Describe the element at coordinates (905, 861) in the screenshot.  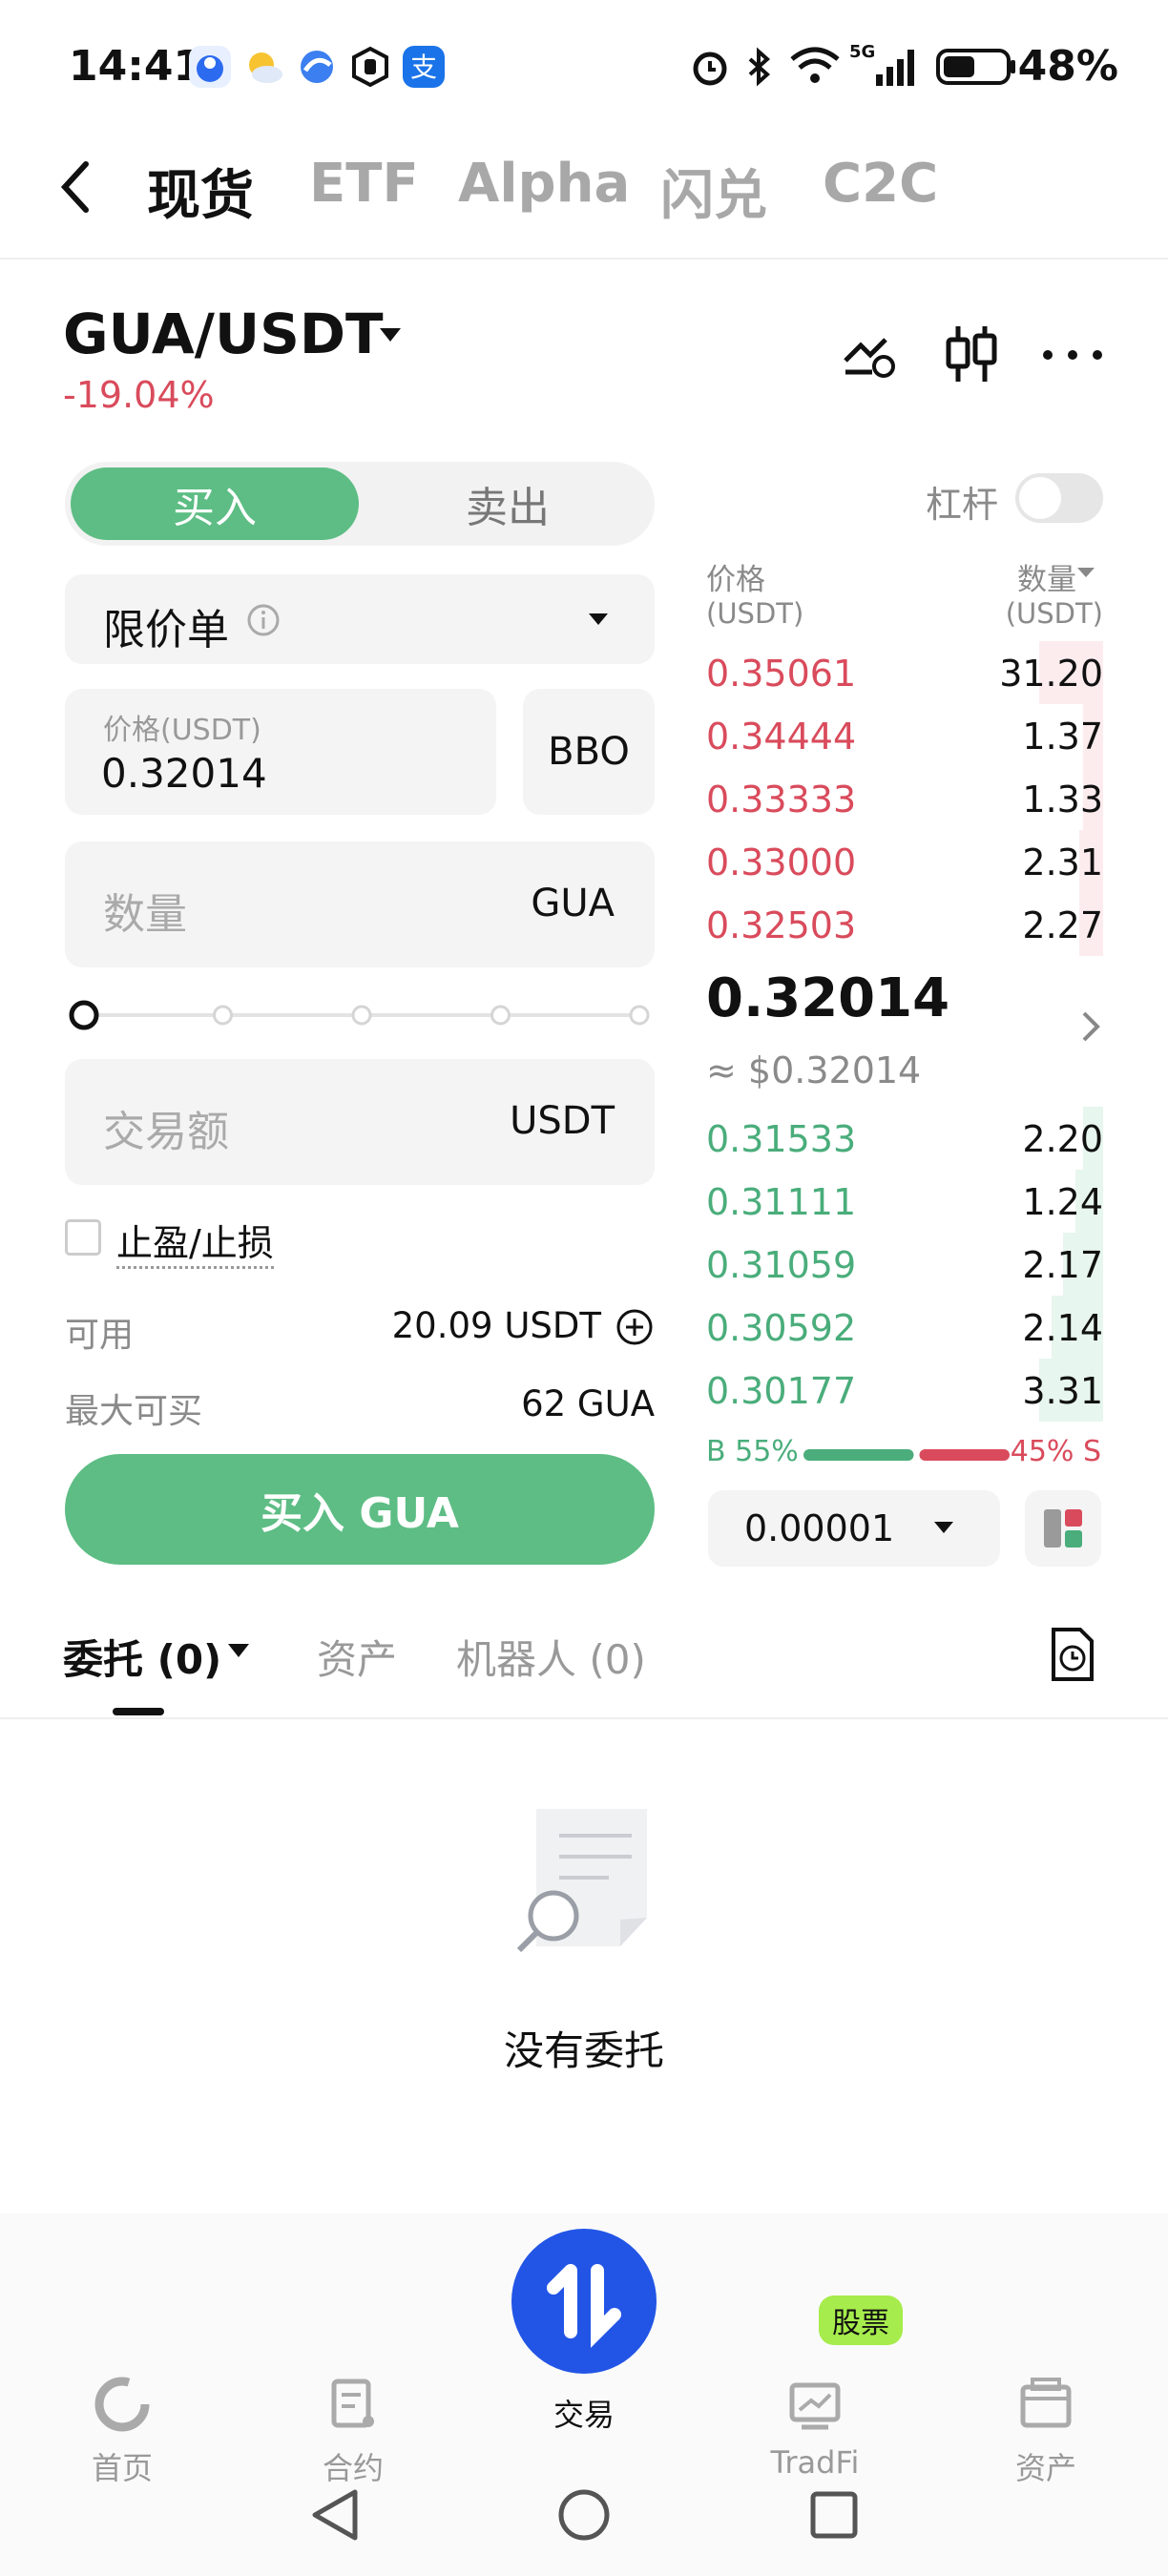
I see `ask-row: 0.33000 2.31` at that location.